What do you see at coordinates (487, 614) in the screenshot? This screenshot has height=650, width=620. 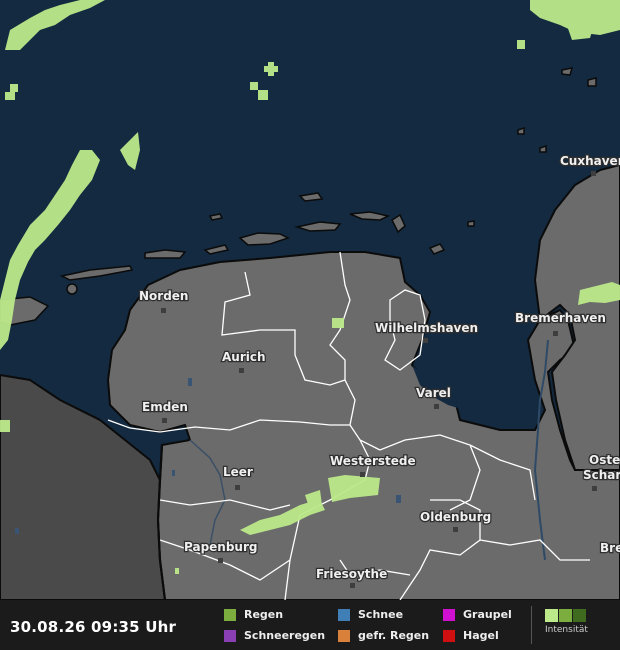 I see `legend-label: Graupel` at bounding box center [487, 614].